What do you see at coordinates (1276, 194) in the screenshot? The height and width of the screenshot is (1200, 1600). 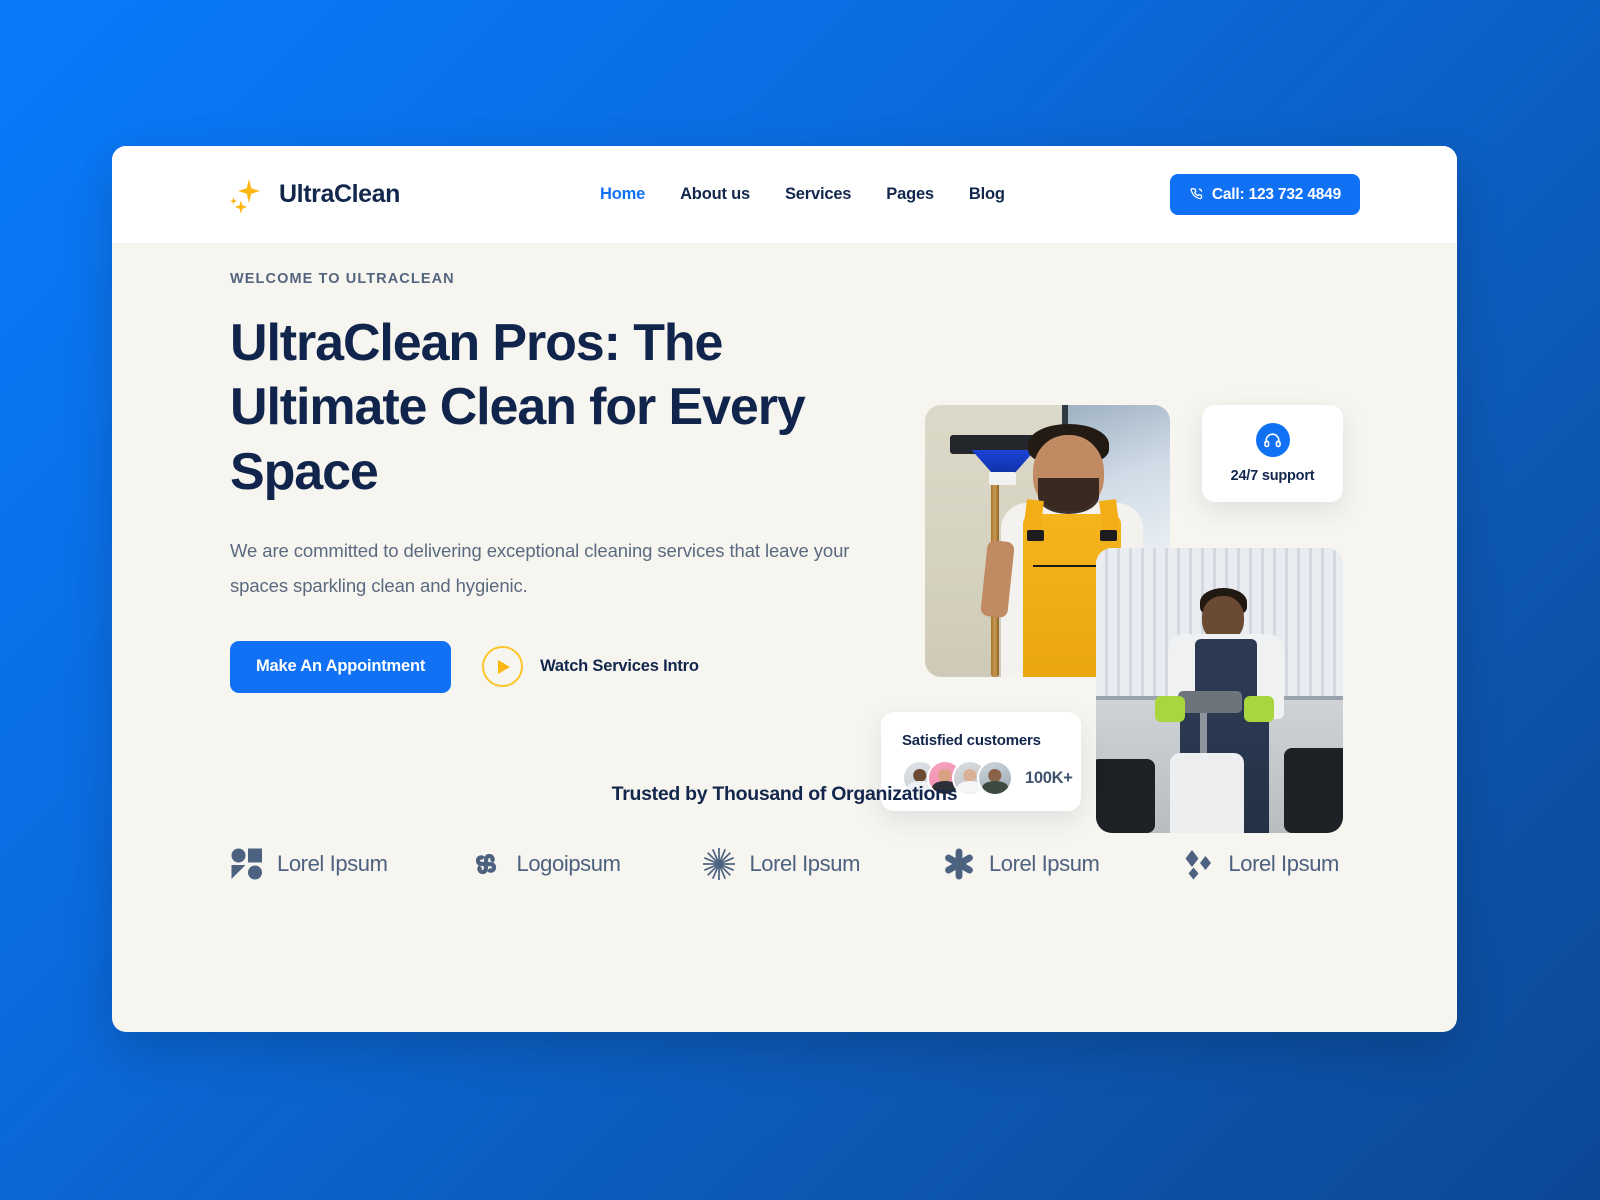 I see `call-button-label: Call: 123 732 4849` at bounding box center [1276, 194].